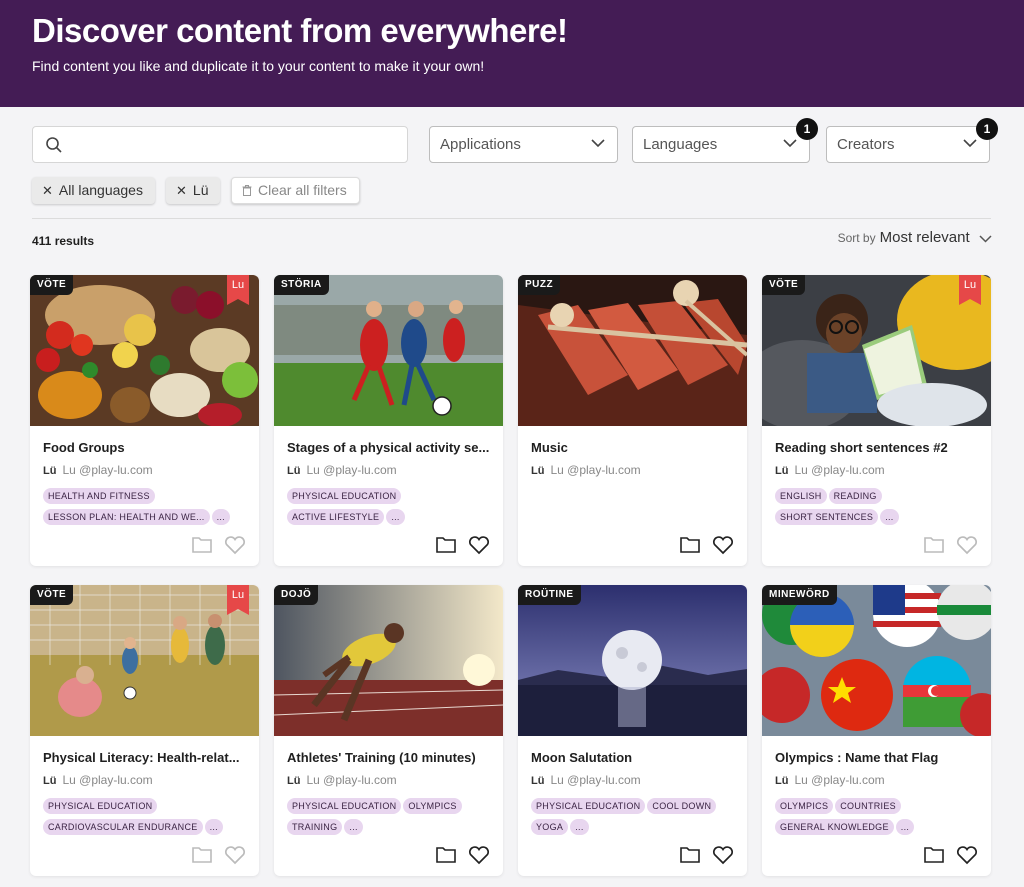 Image resolution: width=1024 pixels, height=887 pixels. I want to click on search-box, so click(220, 144).